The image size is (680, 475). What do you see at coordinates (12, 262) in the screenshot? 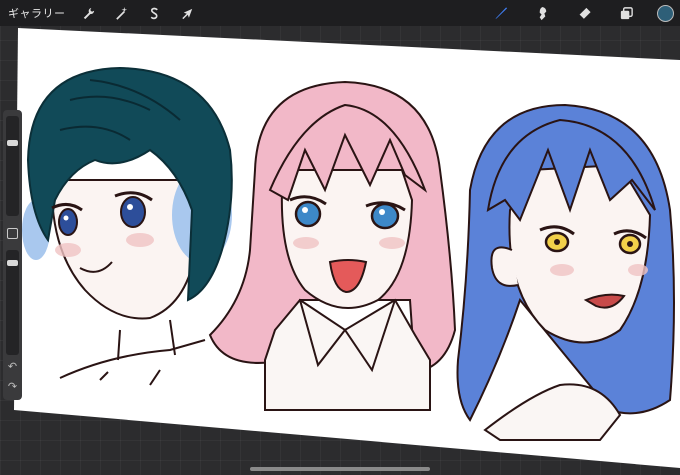
I see `opacity-handle` at bounding box center [12, 262].